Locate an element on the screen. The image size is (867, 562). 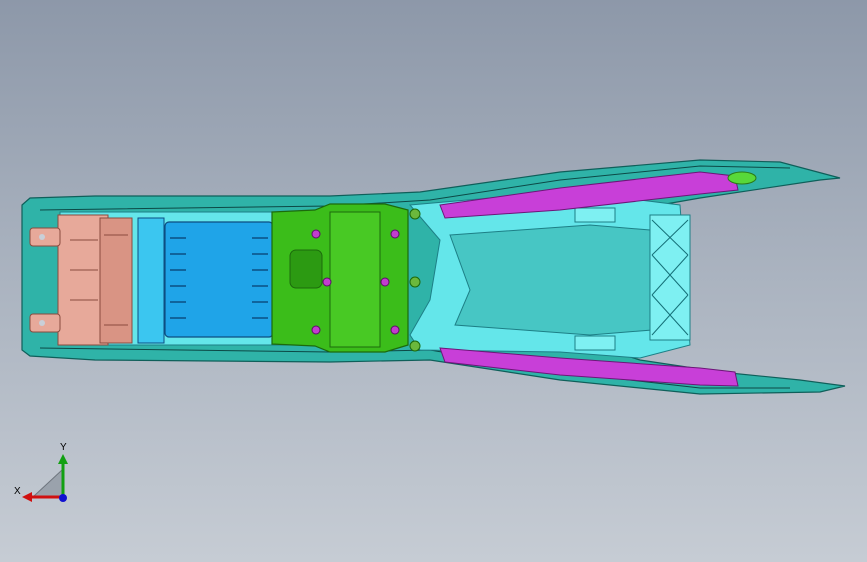
triad-plane-icon is located at coordinates (47, 482).